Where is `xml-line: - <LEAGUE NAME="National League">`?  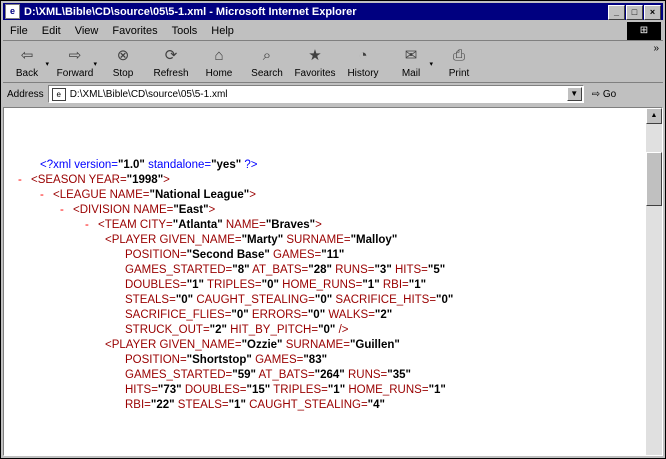
xml-line: - <LEAGUE NAME="National League"> is located at coordinates (326, 195).